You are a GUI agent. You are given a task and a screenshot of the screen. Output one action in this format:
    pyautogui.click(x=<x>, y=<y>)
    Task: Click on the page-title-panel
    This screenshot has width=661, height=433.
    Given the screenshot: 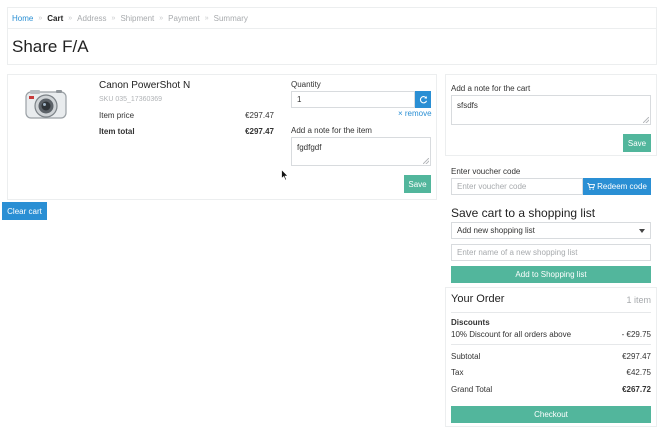 What is the action you would take?
    pyautogui.click(x=332, y=47)
    